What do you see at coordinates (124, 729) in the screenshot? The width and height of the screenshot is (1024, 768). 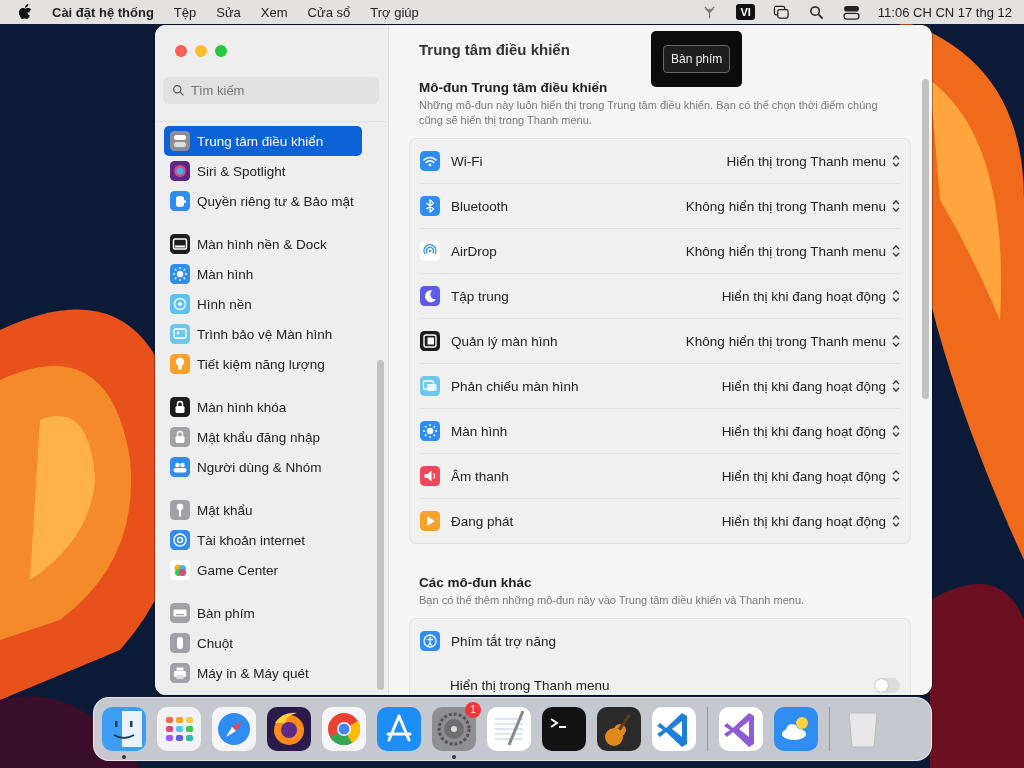 I see `face-app-icon` at bounding box center [124, 729].